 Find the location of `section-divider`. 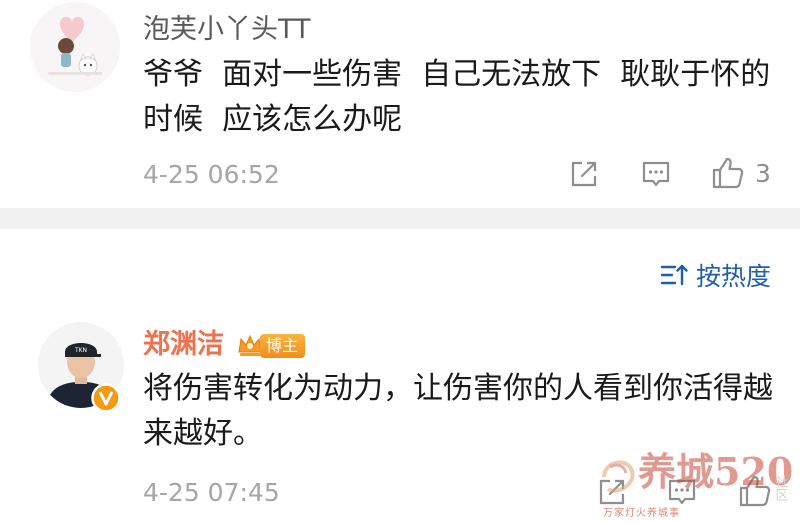

section-divider is located at coordinates (400, 218).